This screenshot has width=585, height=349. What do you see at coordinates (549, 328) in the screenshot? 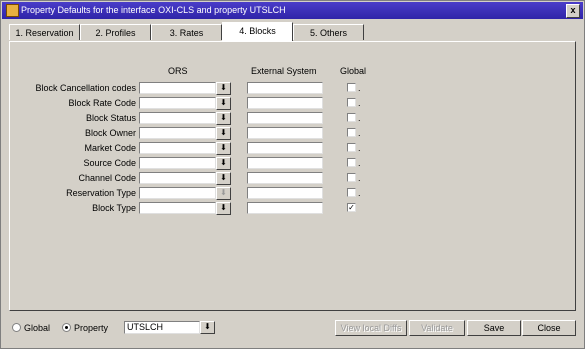
I see `close-button: Close` at bounding box center [549, 328].